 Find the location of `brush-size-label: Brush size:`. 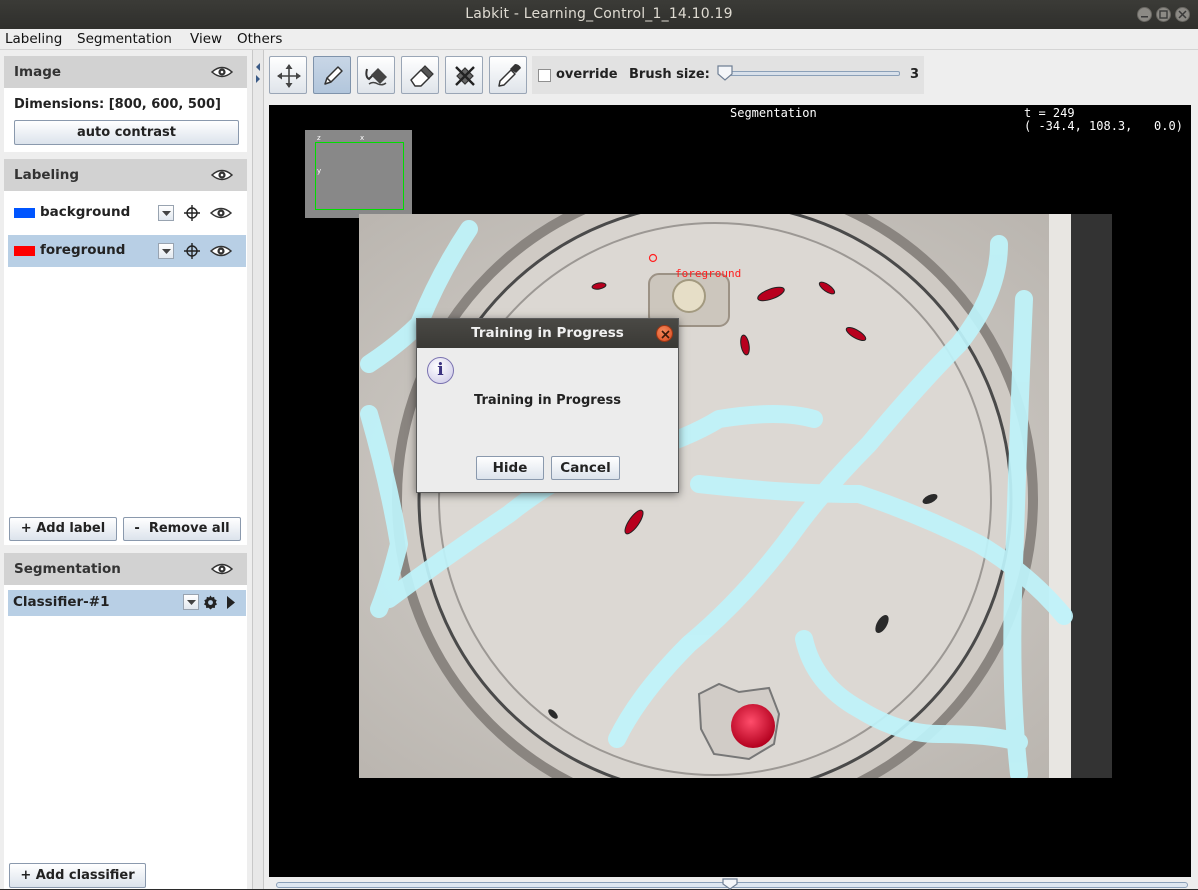

brush-size-label: Brush size: is located at coordinates (669, 74).